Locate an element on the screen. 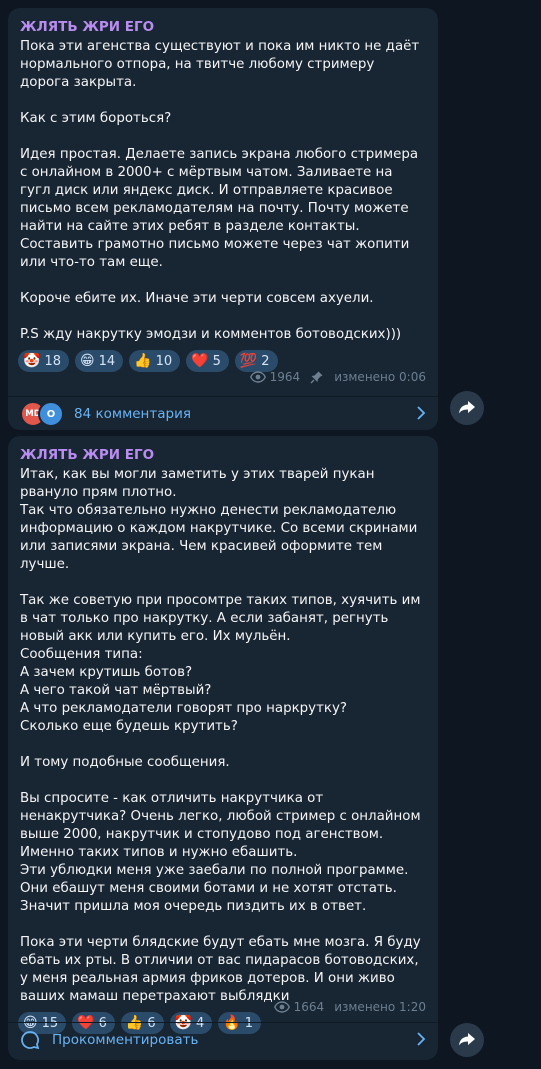 The height and width of the screenshot is (1069, 541). view-count: 1964 is located at coordinates (285, 377).